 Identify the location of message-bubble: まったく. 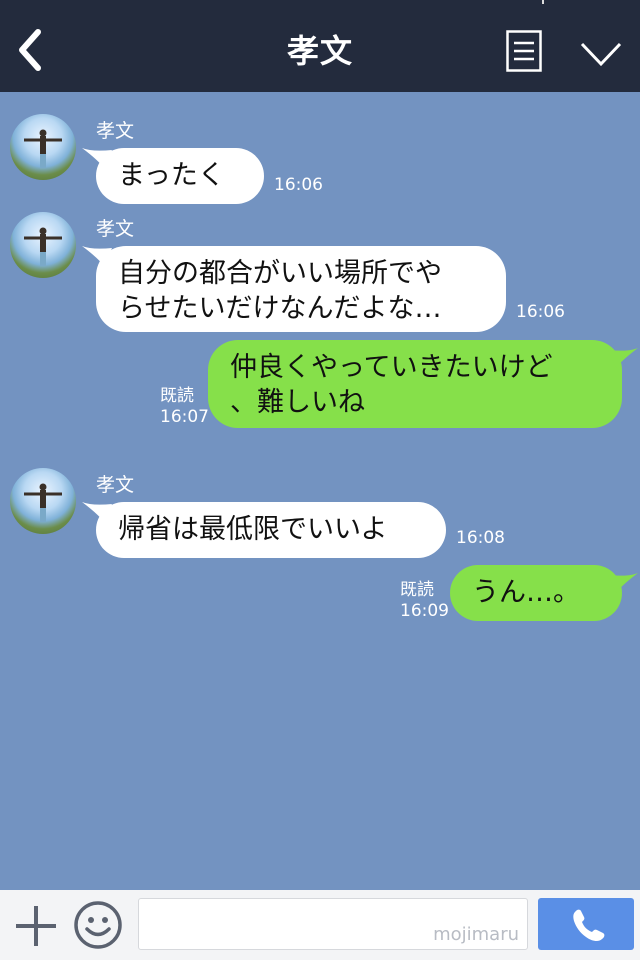
(180, 176).